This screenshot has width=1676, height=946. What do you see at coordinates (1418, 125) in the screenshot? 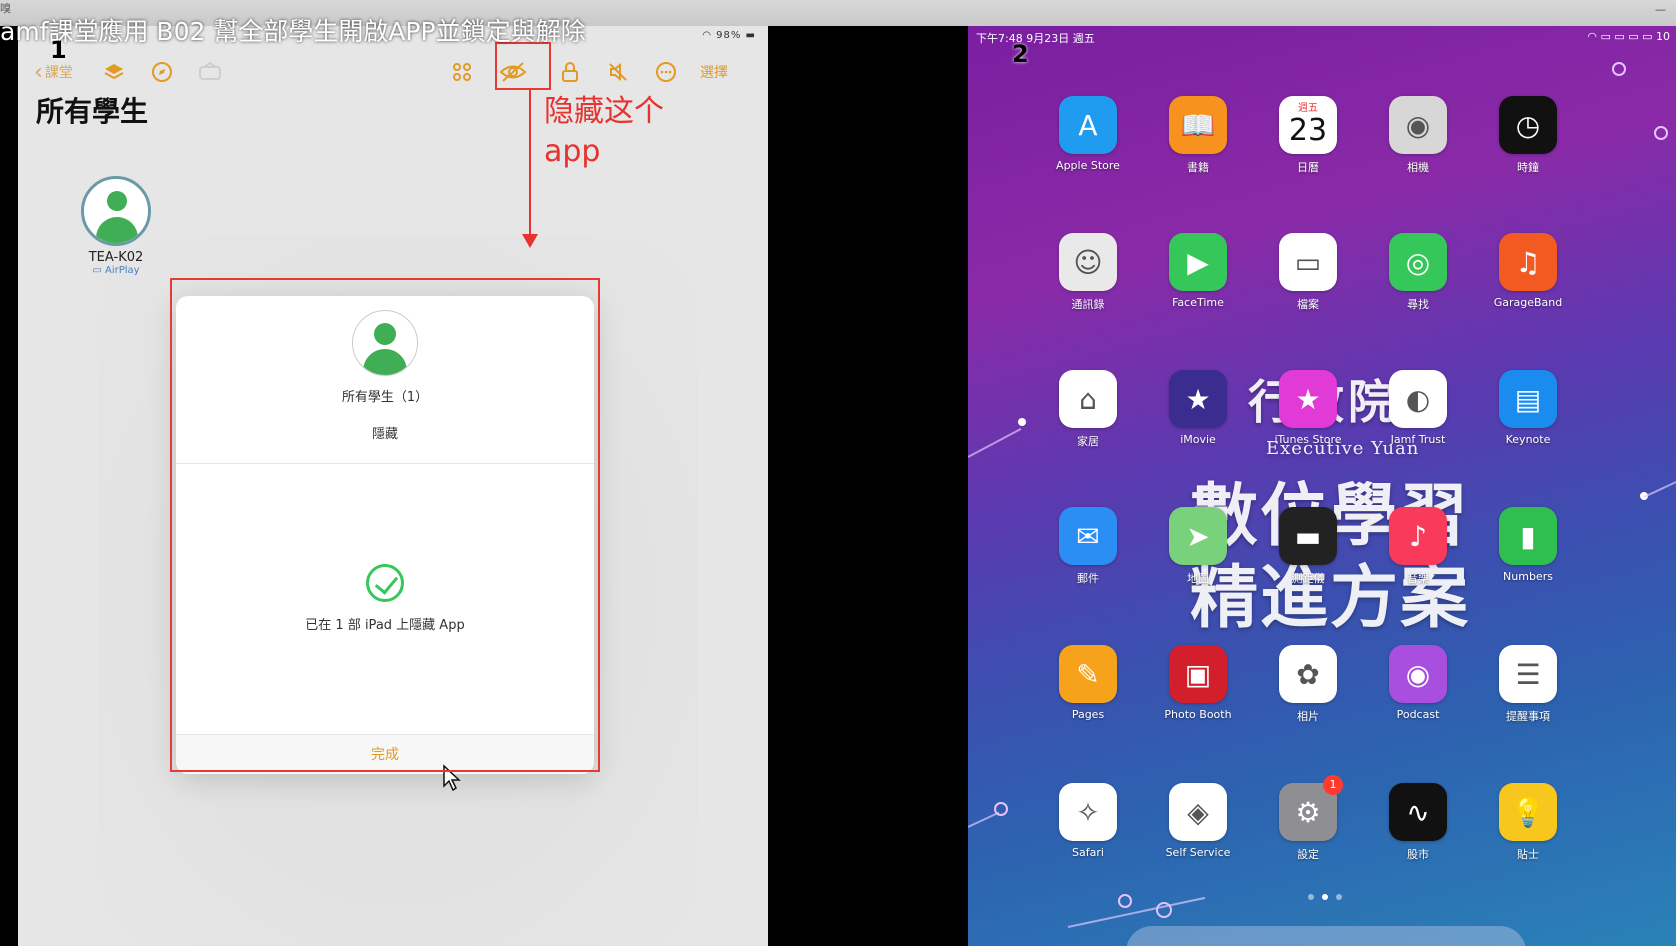
I see `camera-icon: ◉` at bounding box center [1418, 125].